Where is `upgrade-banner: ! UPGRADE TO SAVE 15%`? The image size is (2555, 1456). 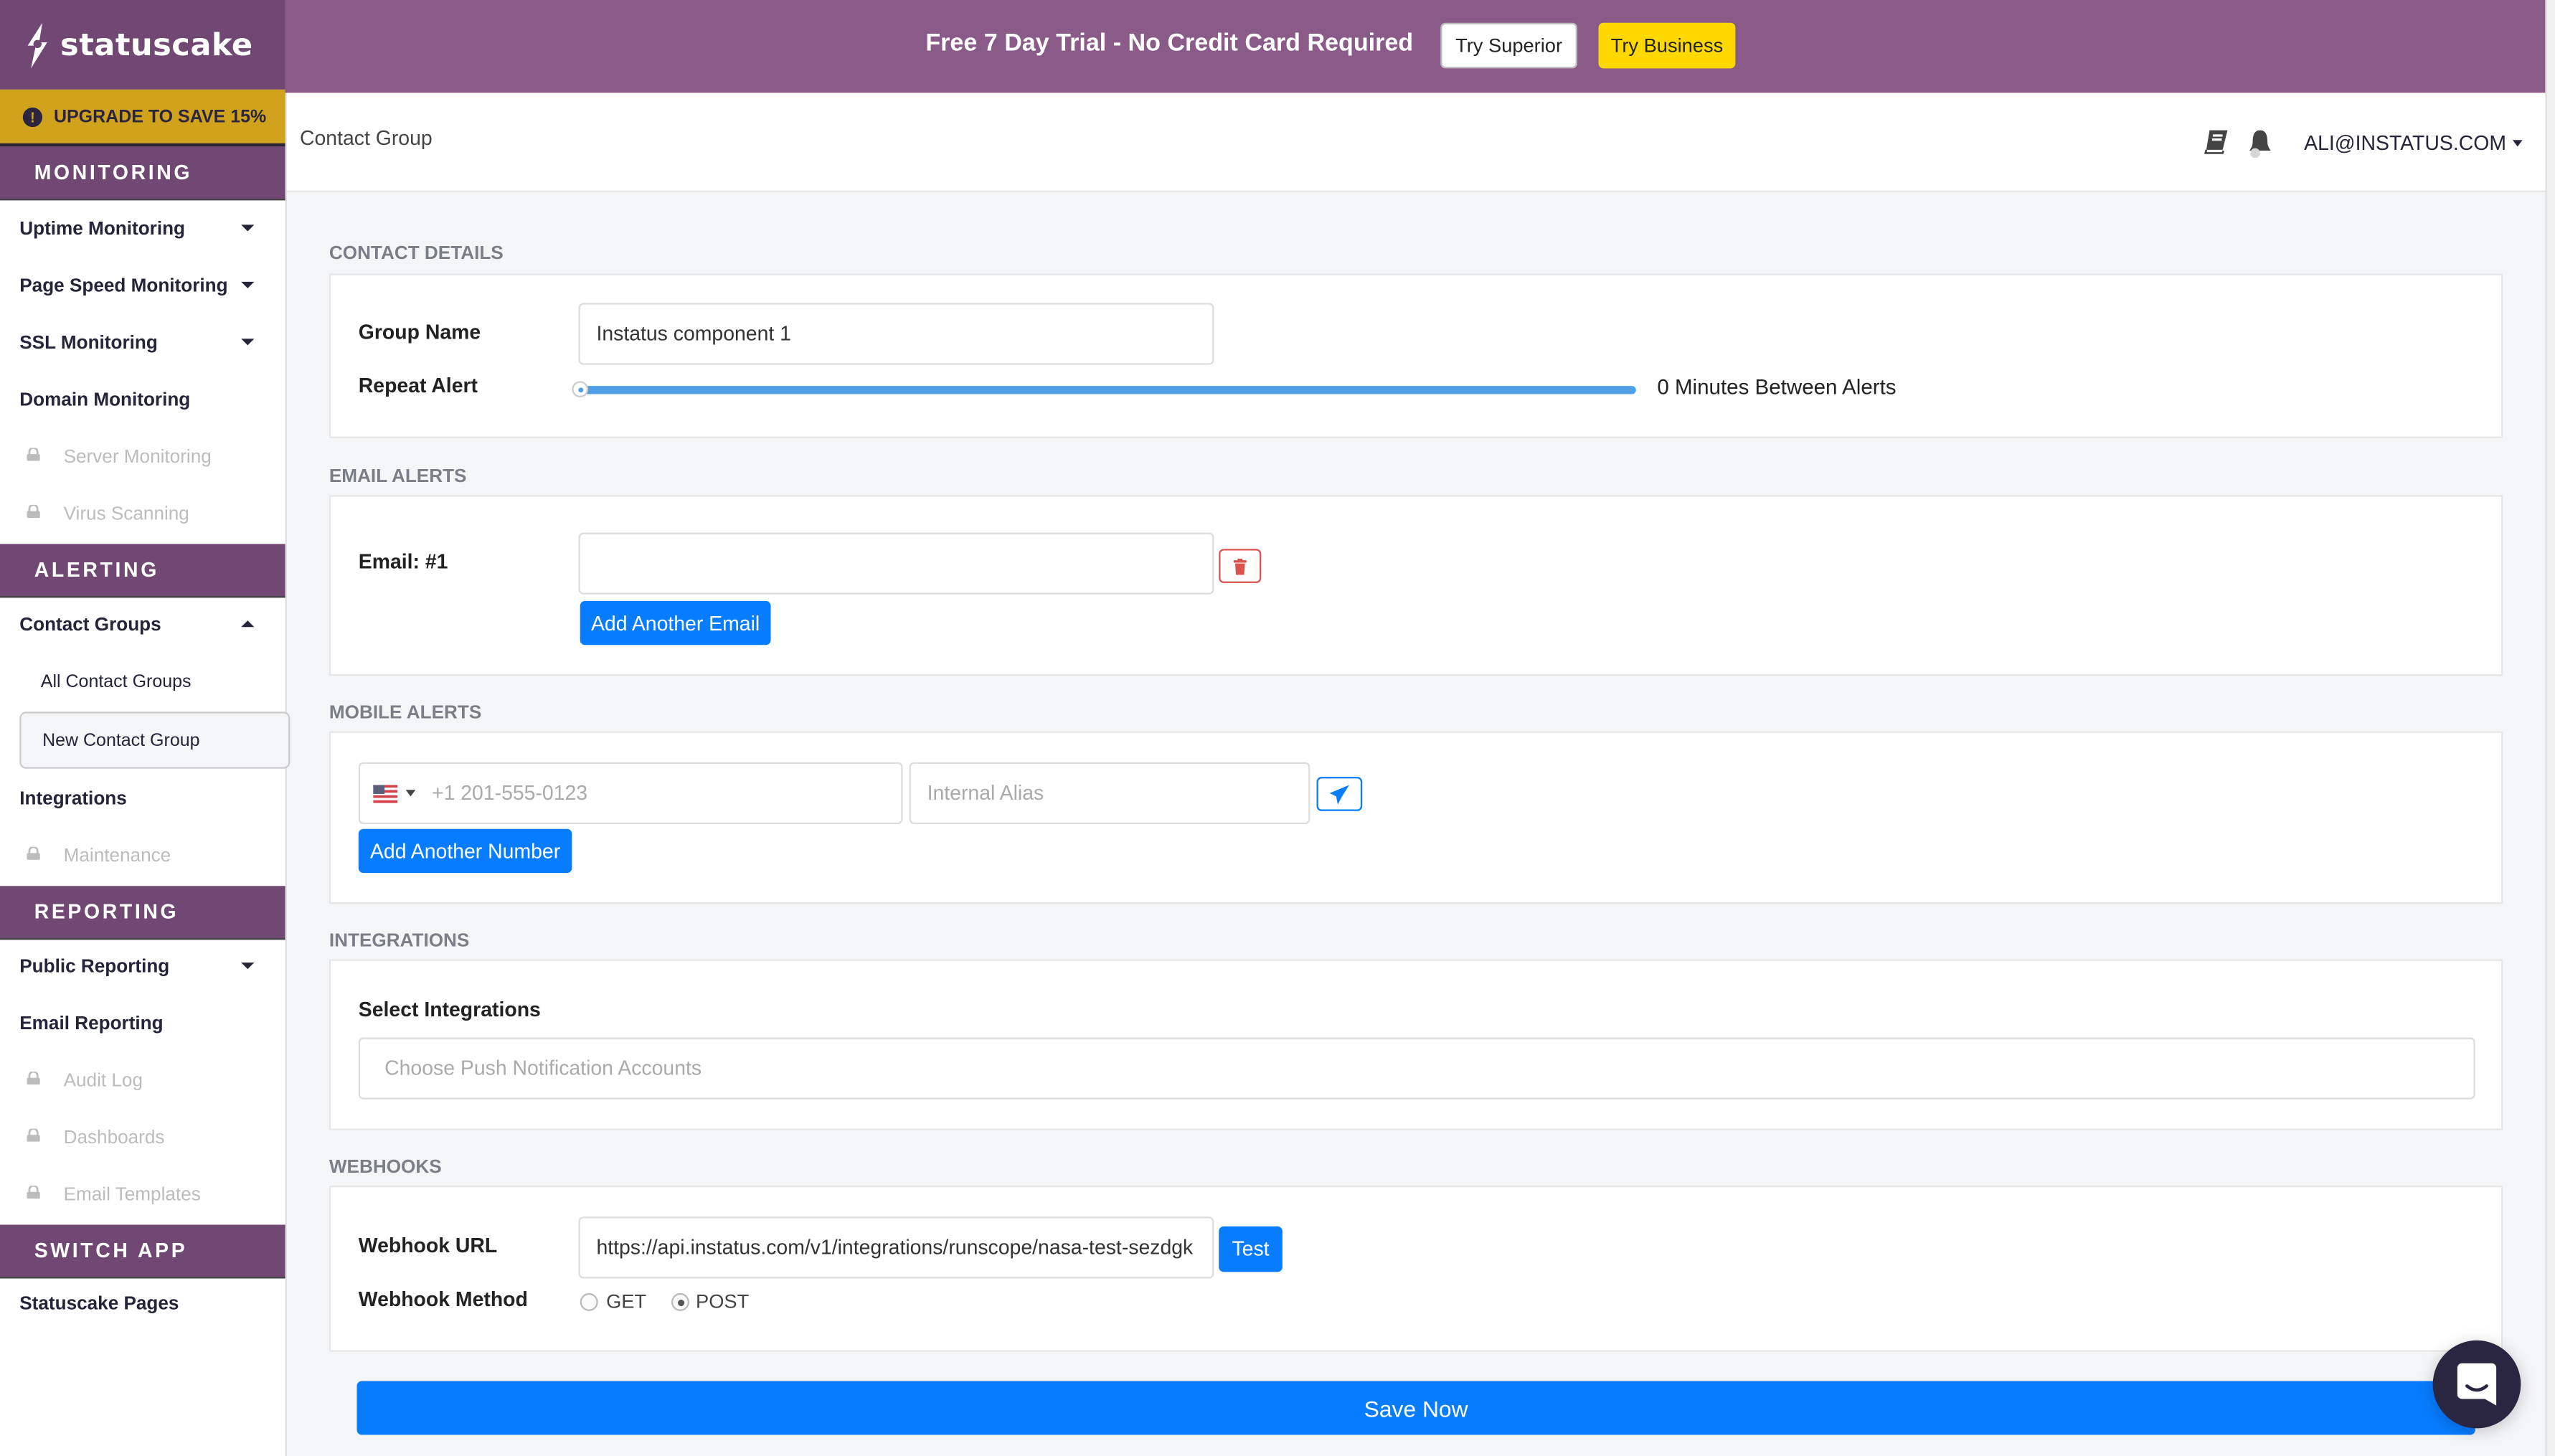
upgrade-banner: ! UPGRADE TO SAVE 15% is located at coordinates (142, 118).